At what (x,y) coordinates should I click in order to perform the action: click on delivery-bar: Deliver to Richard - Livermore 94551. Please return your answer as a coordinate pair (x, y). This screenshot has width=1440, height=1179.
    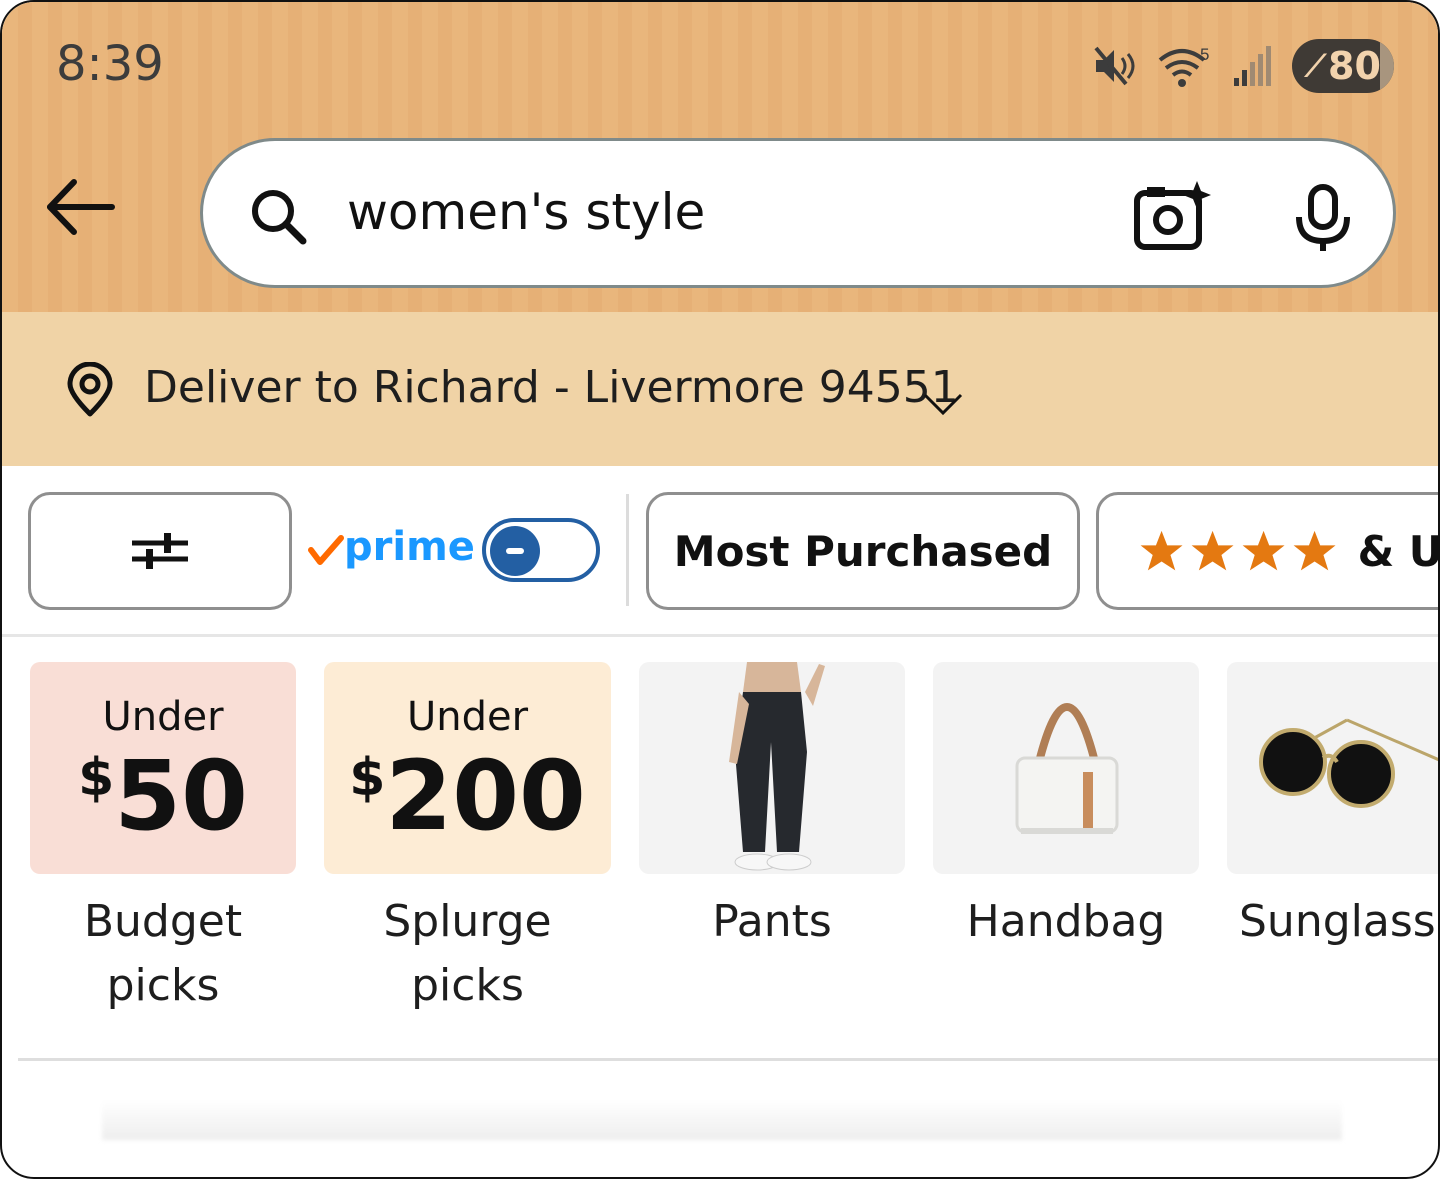
    Looking at the image, I should click on (720, 389).